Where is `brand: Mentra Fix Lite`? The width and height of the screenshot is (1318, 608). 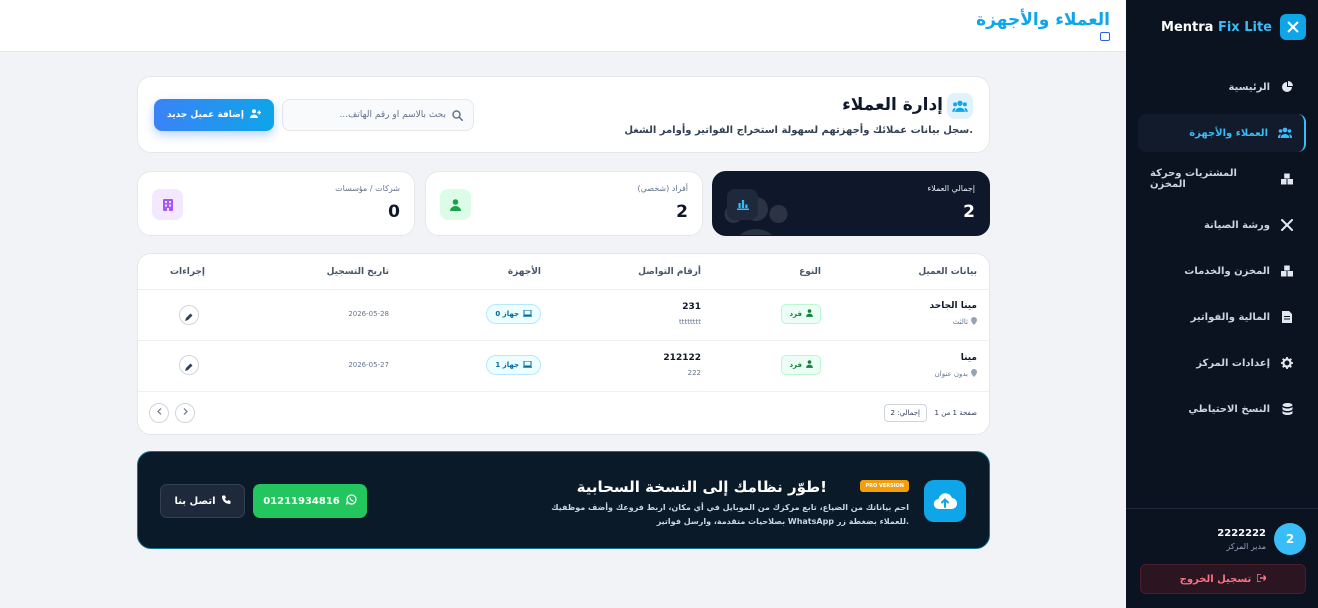 brand: Mentra Fix Lite is located at coordinates (1233, 27).